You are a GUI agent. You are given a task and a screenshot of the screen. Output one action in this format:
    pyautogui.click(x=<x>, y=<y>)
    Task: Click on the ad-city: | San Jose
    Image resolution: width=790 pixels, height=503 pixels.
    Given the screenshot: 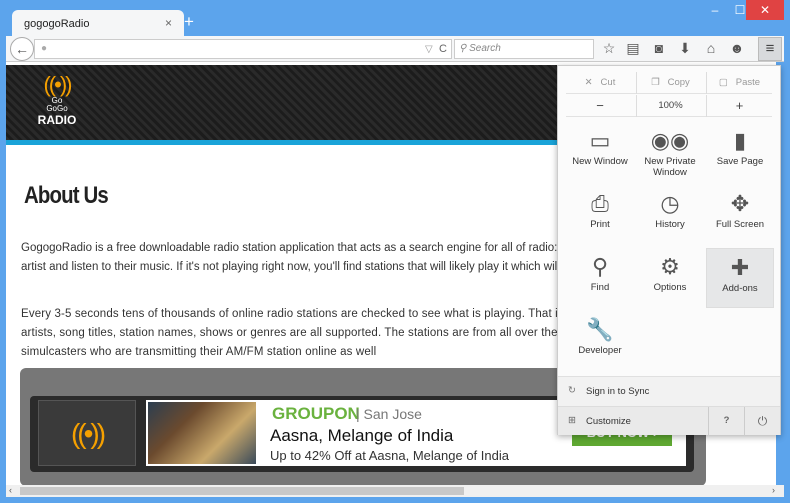 What is the action you would take?
    pyautogui.click(x=389, y=414)
    